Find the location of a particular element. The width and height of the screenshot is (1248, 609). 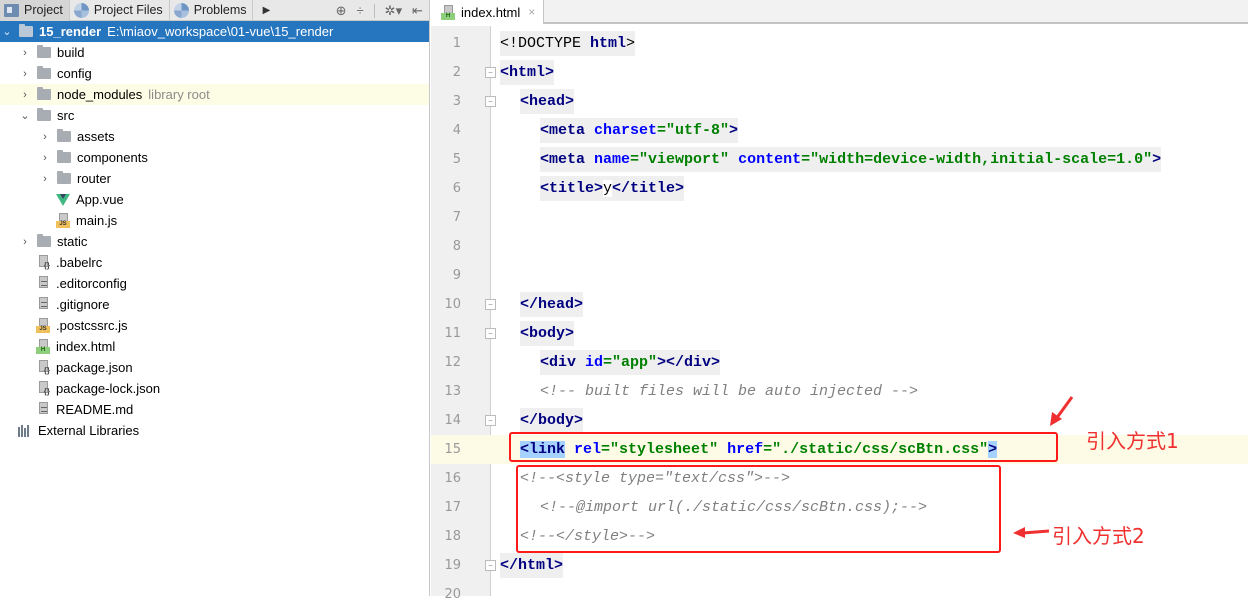

tree-item-label: .gitignore is located at coordinates (83, 304).